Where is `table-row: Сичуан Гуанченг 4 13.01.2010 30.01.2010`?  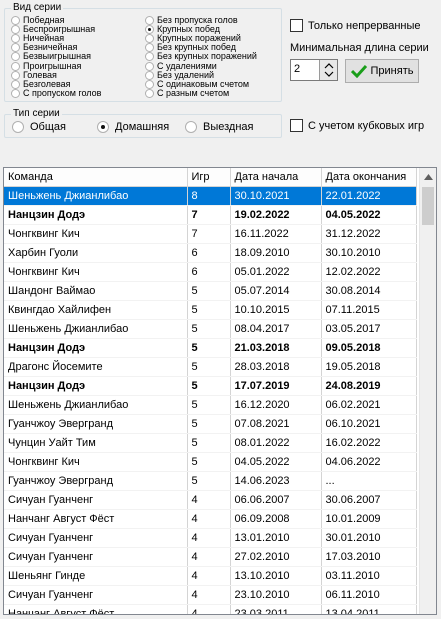
table-row: Сичуан Гуанченг 4 13.01.2010 30.01.2010 is located at coordinates (210, 538).